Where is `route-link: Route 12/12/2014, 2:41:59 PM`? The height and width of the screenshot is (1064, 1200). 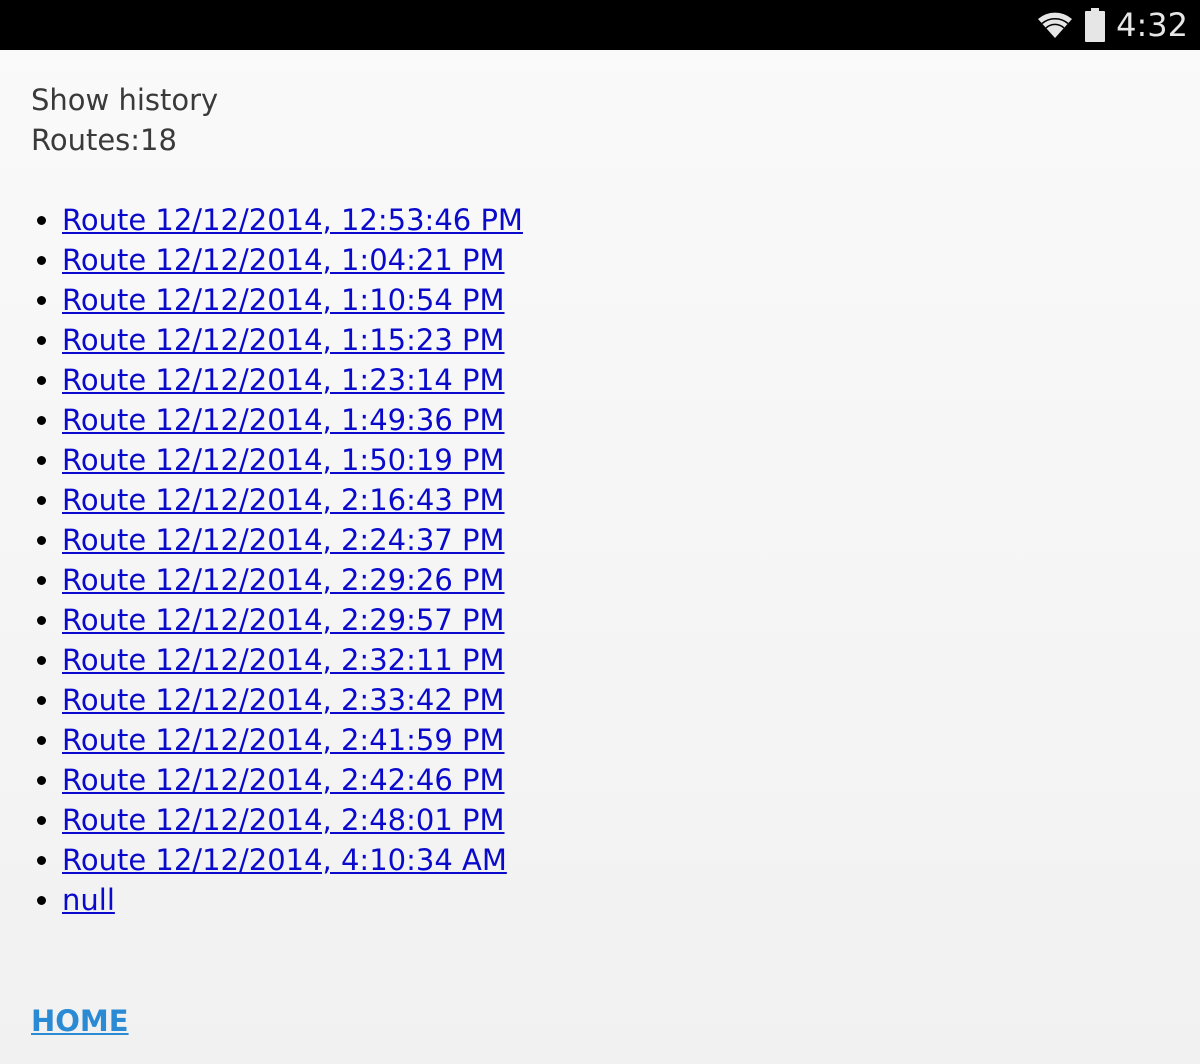 route-link: Route 12/12/2014, 2:41:59 PM is located at coordinates (283, 740).